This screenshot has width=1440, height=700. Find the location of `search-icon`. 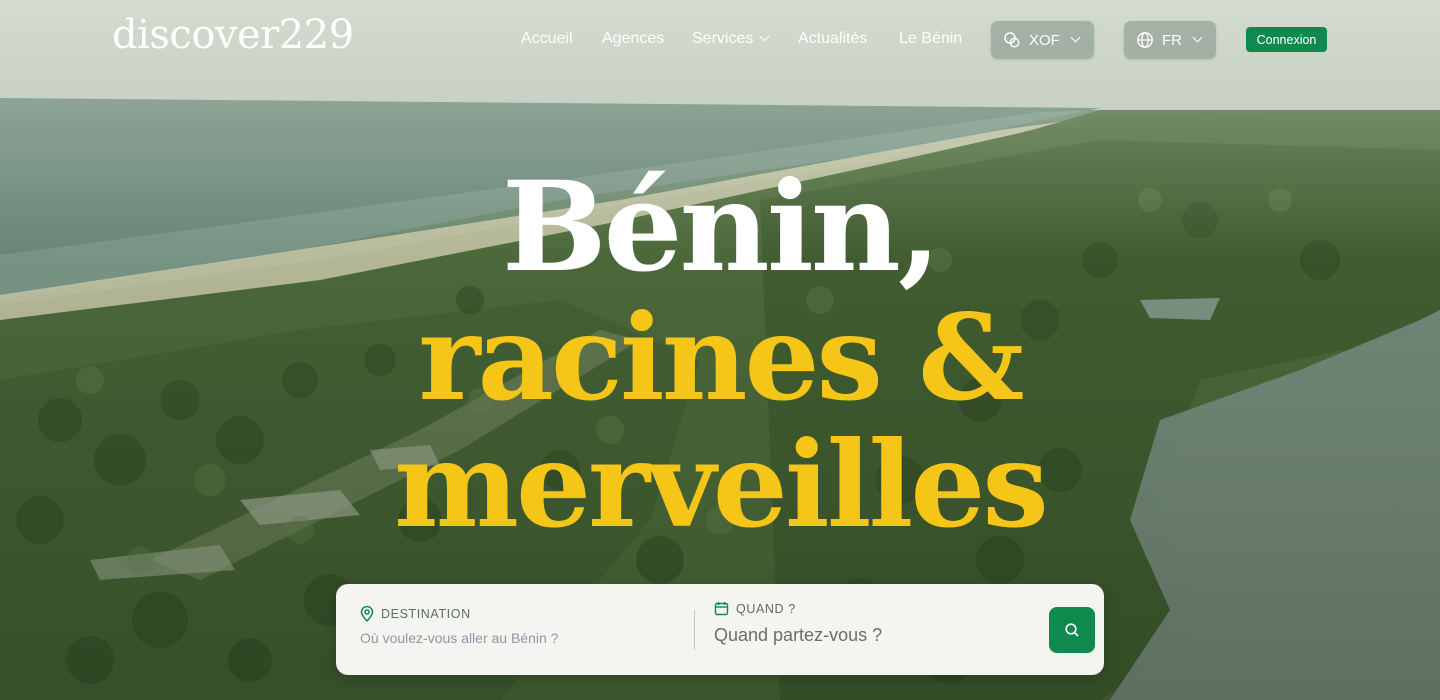

search-icon is located at coordinates (1072, 630).